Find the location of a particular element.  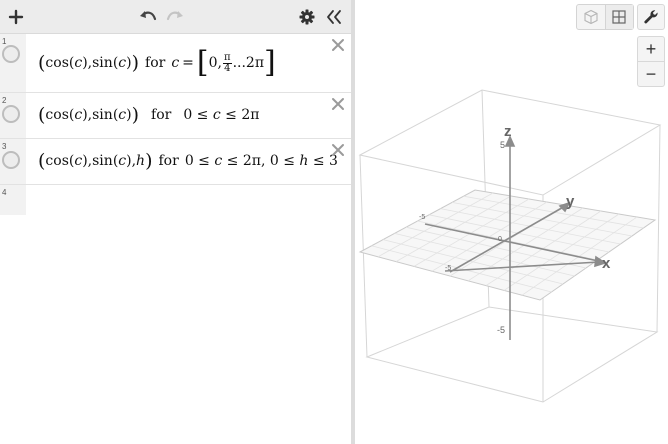

y-axis-label: y is located at coordinates (570, 201).